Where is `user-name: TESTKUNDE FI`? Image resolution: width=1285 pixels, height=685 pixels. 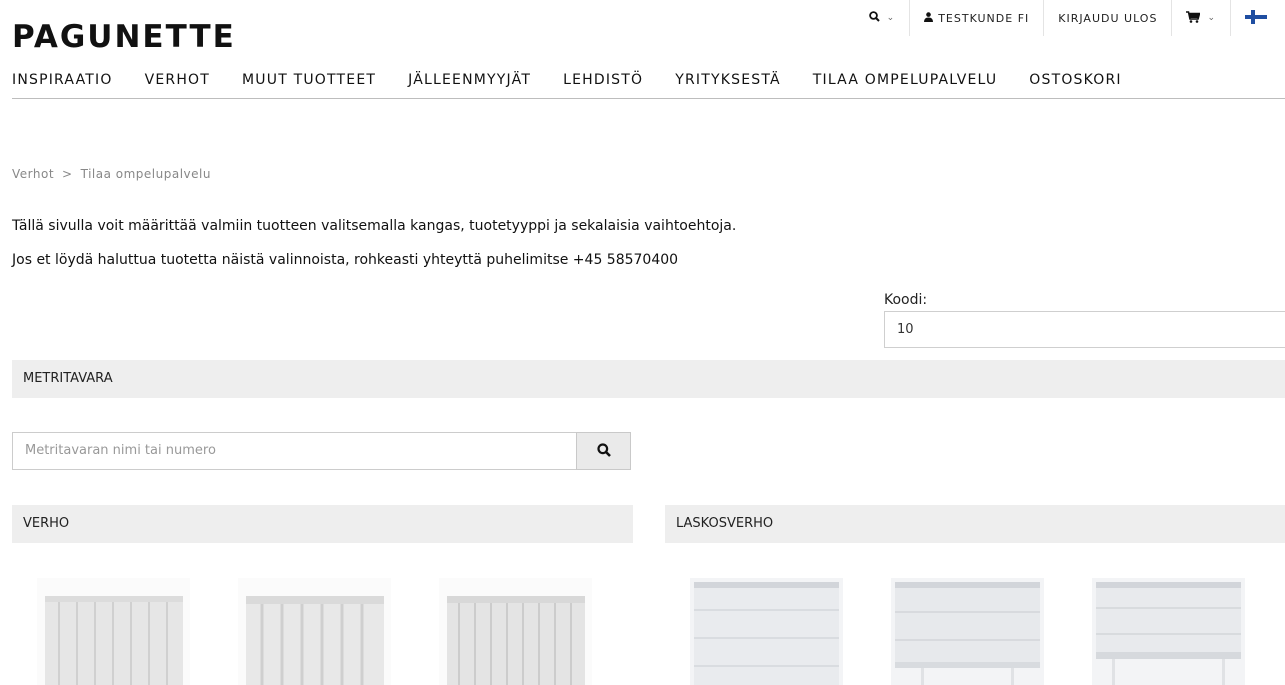
user-name: TESTKUNDE FI is located at coordinates (984, 18).